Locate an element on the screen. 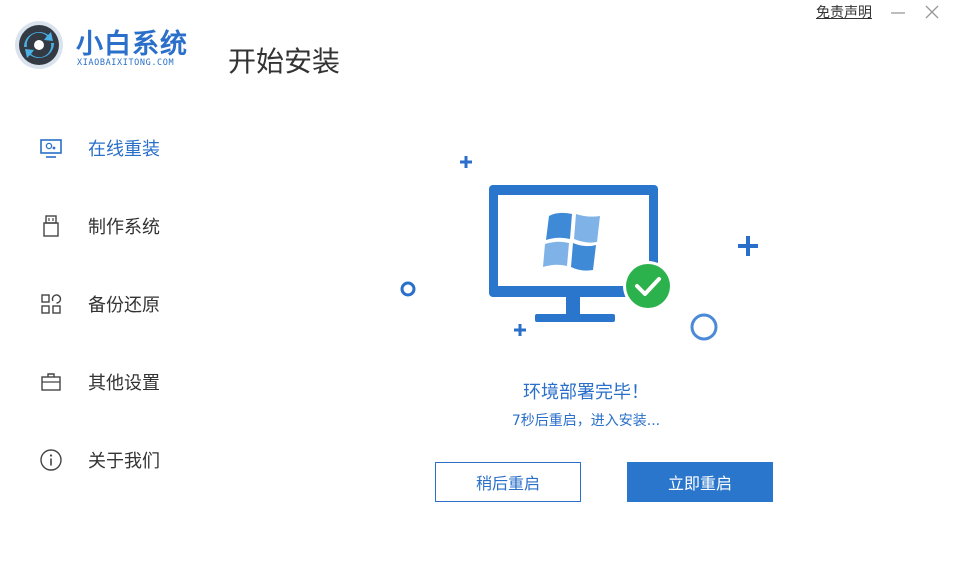 Image resolution: width=979 pixels, height=579 pixels. restart-later-button: 稍后重启 is located at coordinates (508, 482).